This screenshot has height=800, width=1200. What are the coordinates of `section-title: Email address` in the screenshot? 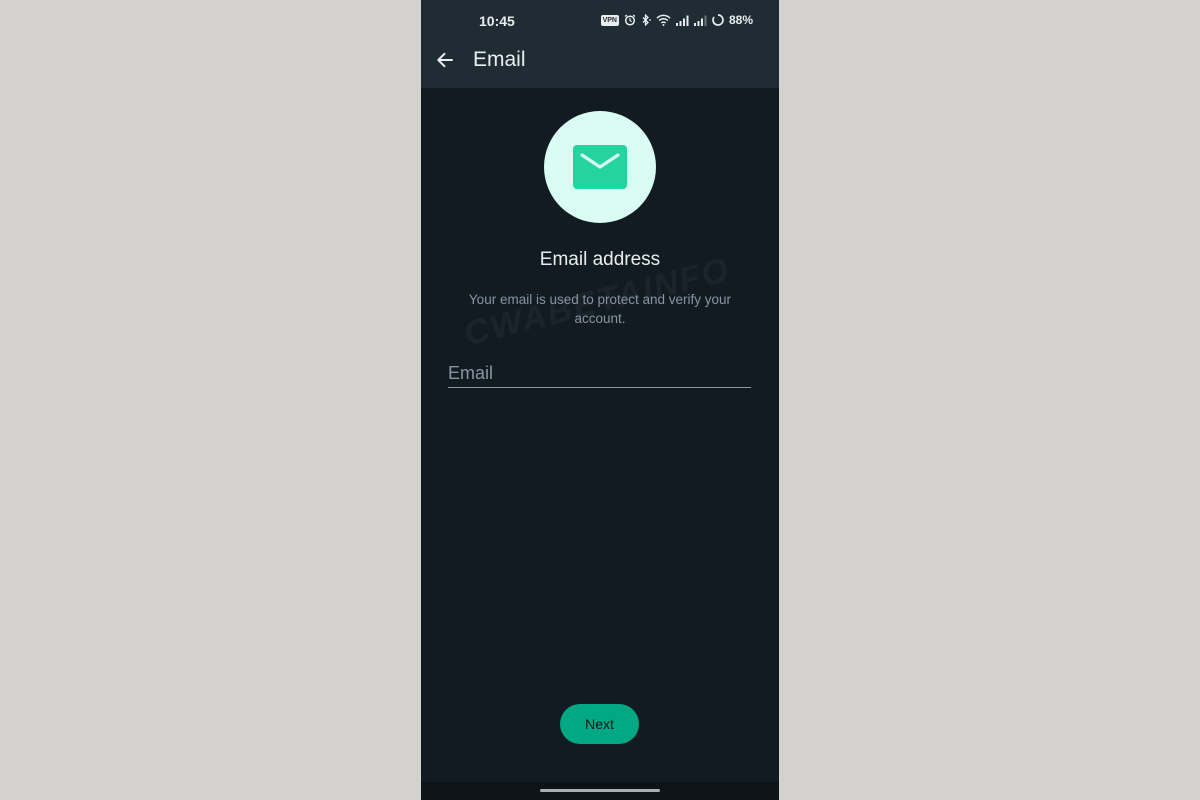 It's located at (600, 259).